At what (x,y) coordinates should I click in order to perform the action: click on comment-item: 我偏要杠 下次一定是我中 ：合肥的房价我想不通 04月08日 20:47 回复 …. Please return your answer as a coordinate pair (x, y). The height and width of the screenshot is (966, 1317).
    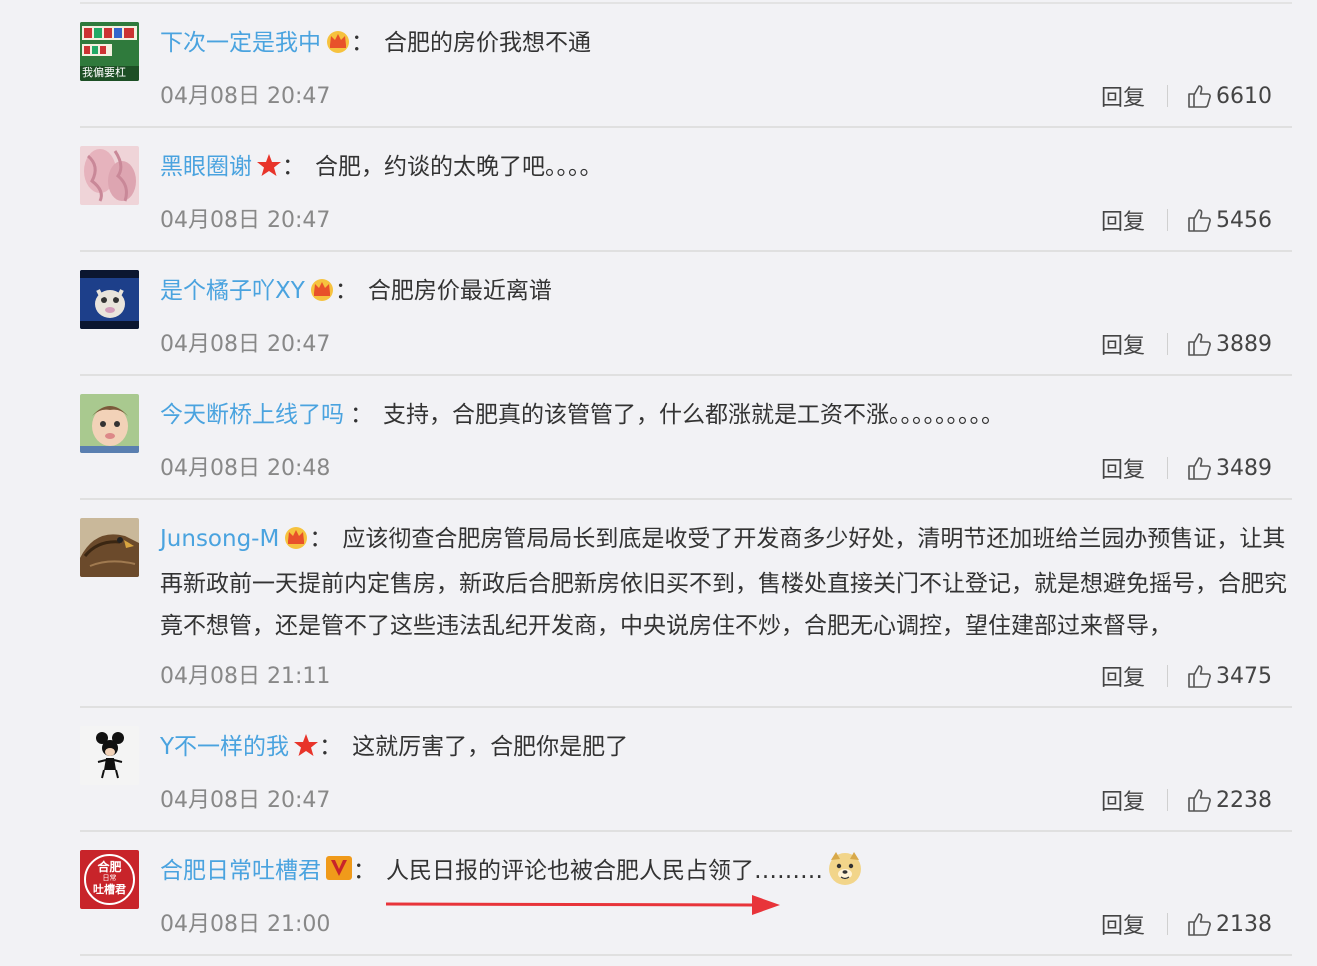
    Looking at the image, I should click on (686, 75).